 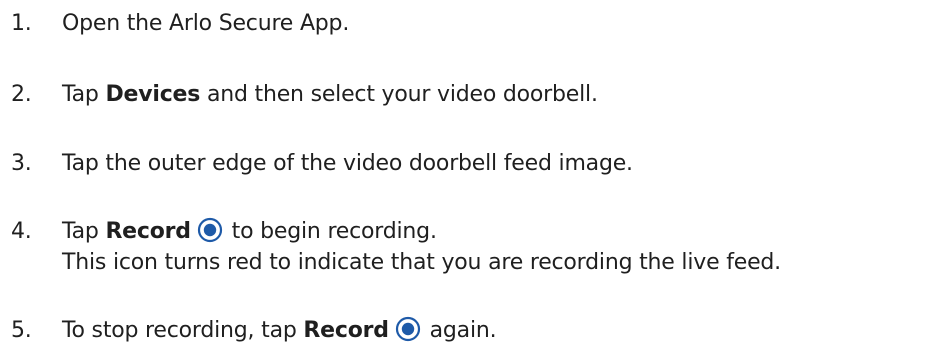 What do you see at coordinates (496, 23) in the screenshot?
I see `step-text: Open the Arlo Secure App.` at bounding box center [496, 23].